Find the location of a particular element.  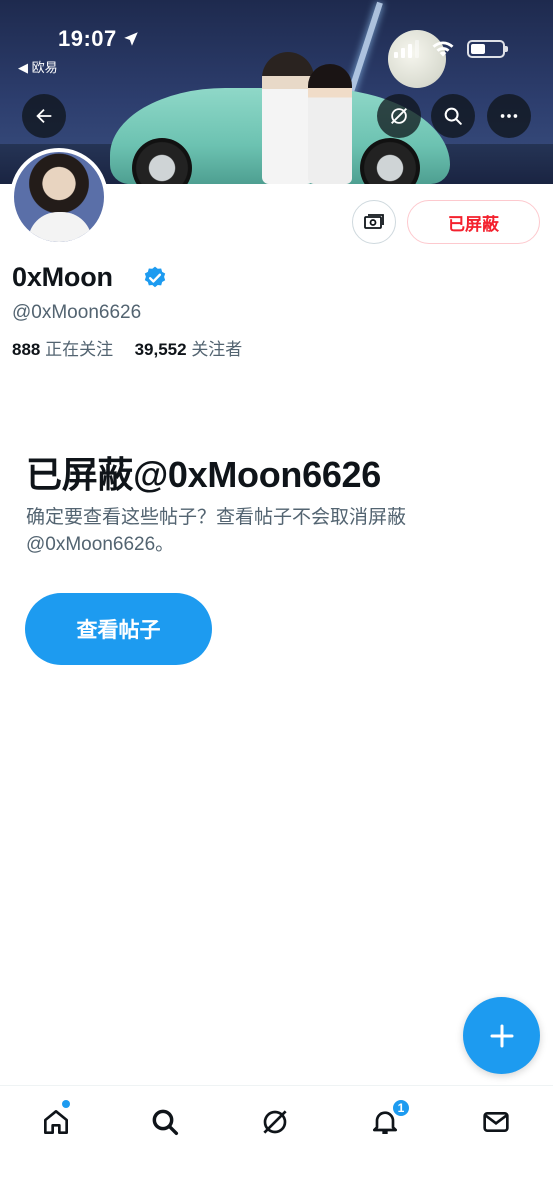

status-time: 19:07 is located at coordinates (87, 38).